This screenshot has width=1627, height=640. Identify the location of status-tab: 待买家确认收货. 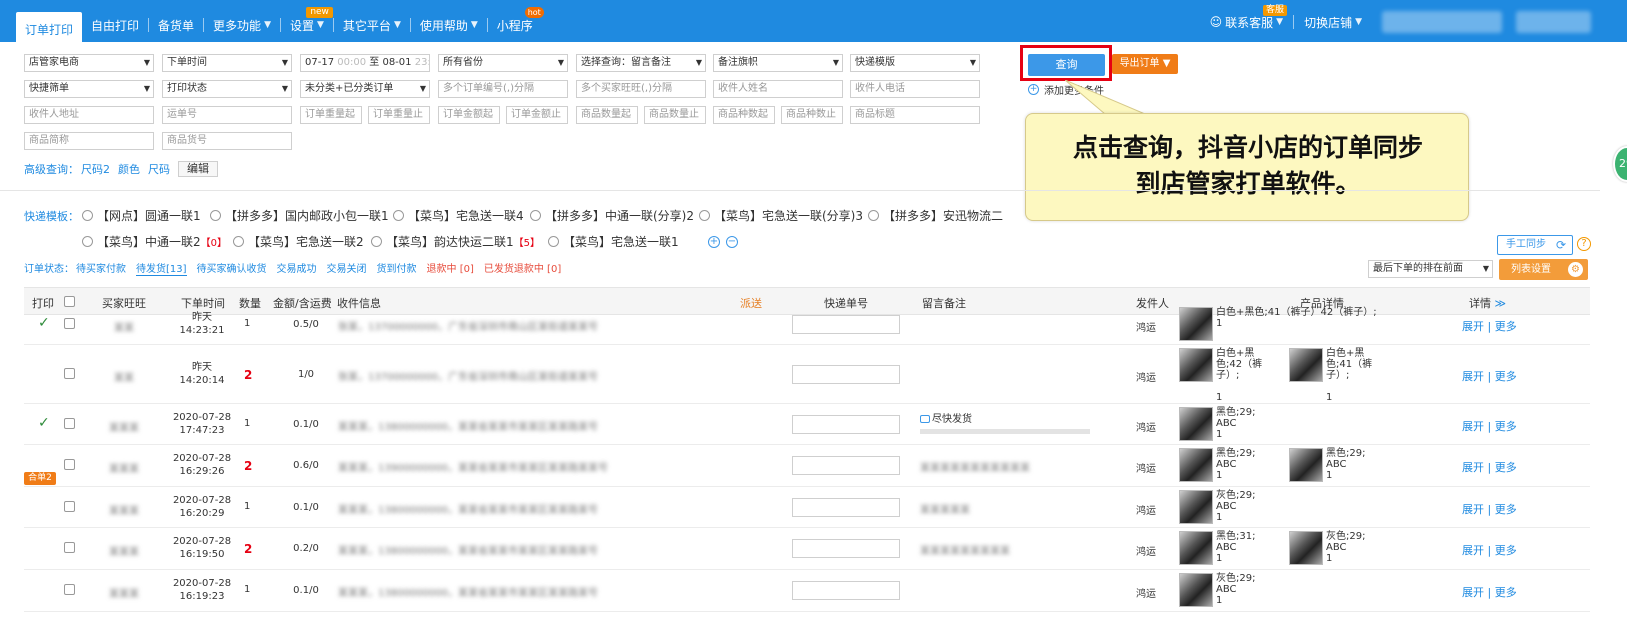
(232, 268).